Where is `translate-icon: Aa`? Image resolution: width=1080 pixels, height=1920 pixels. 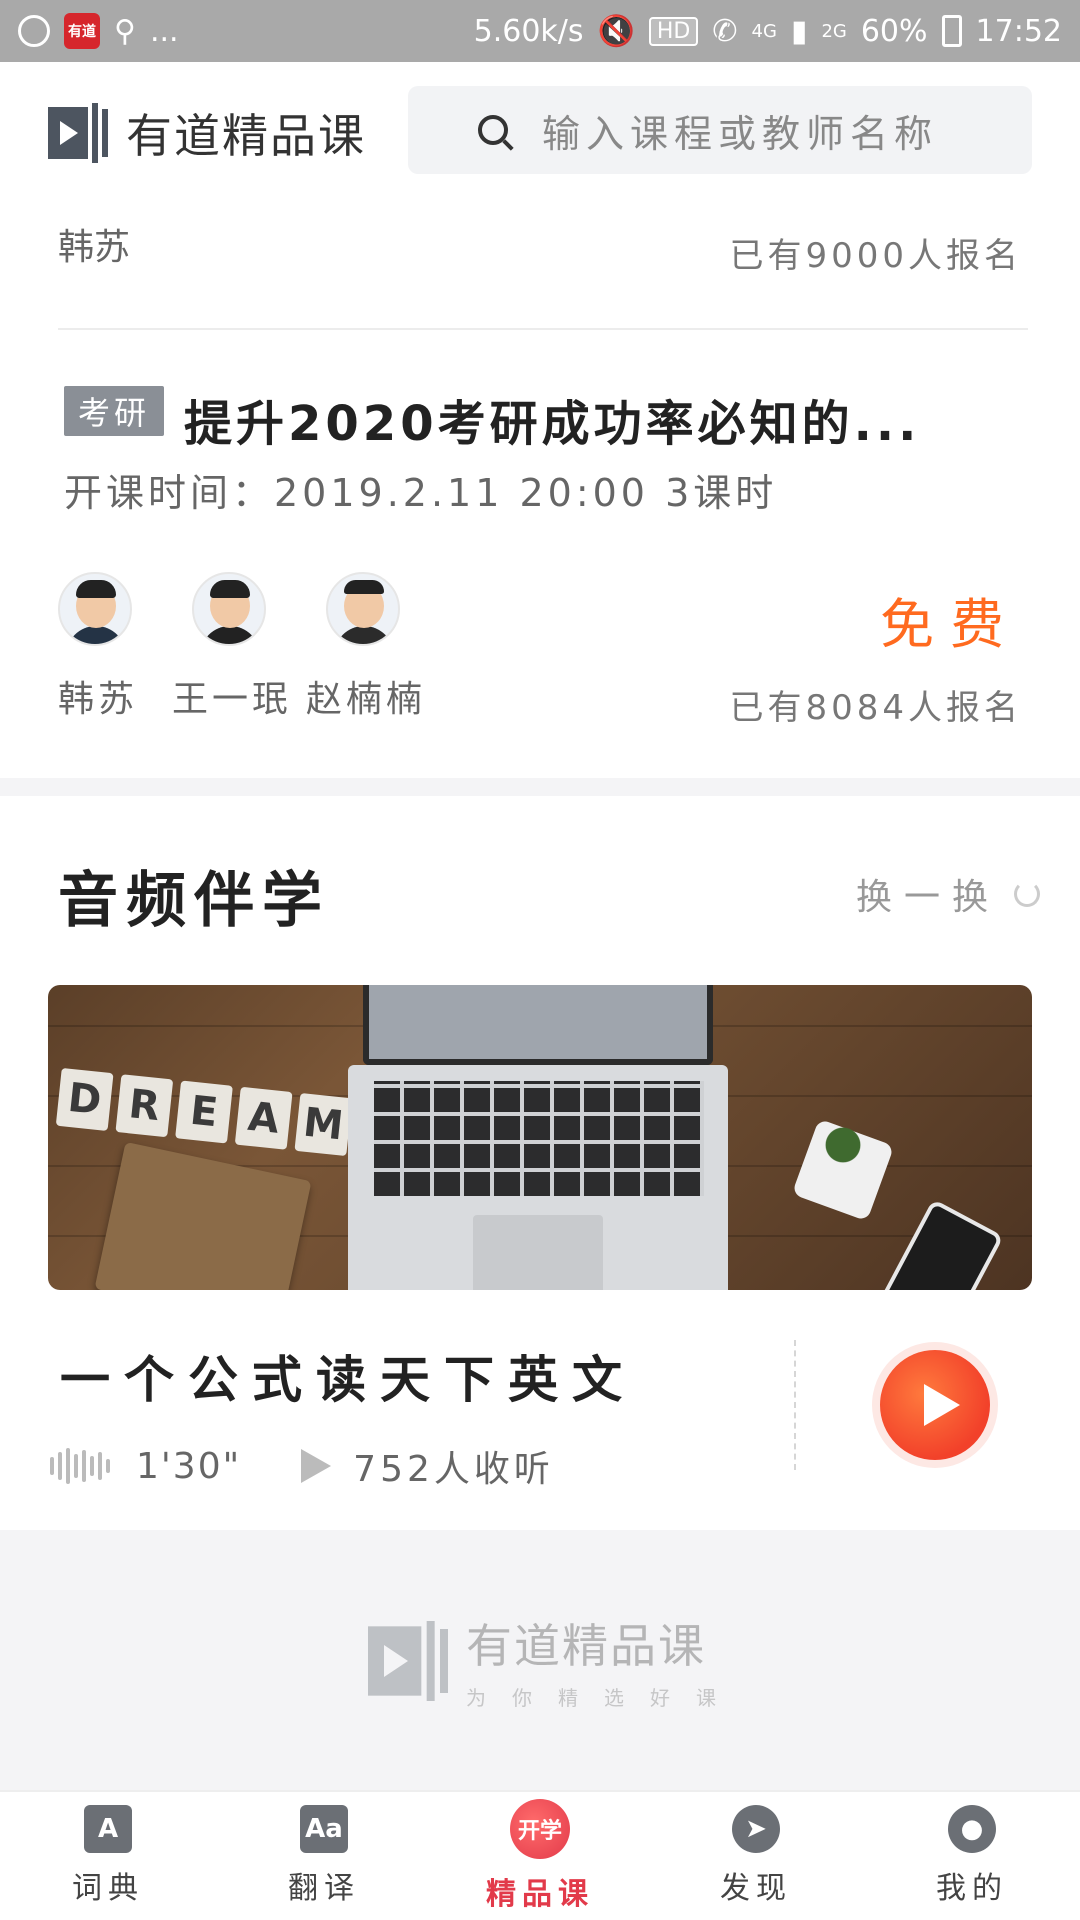
translate-icon: Aa is located at coordinates (324, 1829).